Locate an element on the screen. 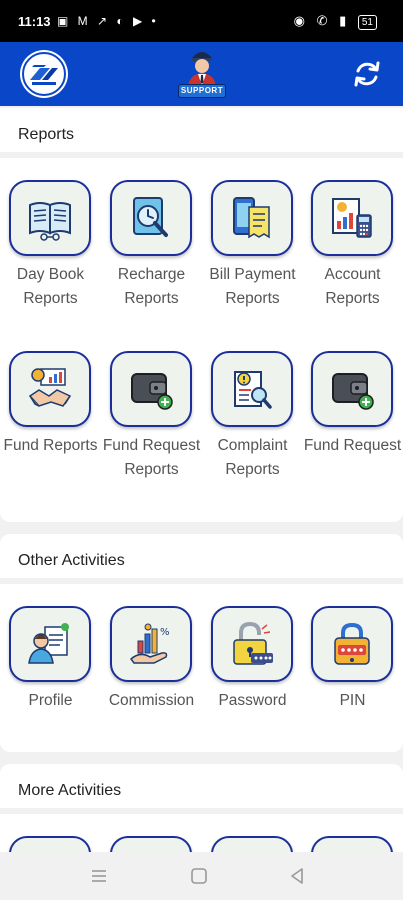  profile-card-icon is located at coordinates (48, 643).